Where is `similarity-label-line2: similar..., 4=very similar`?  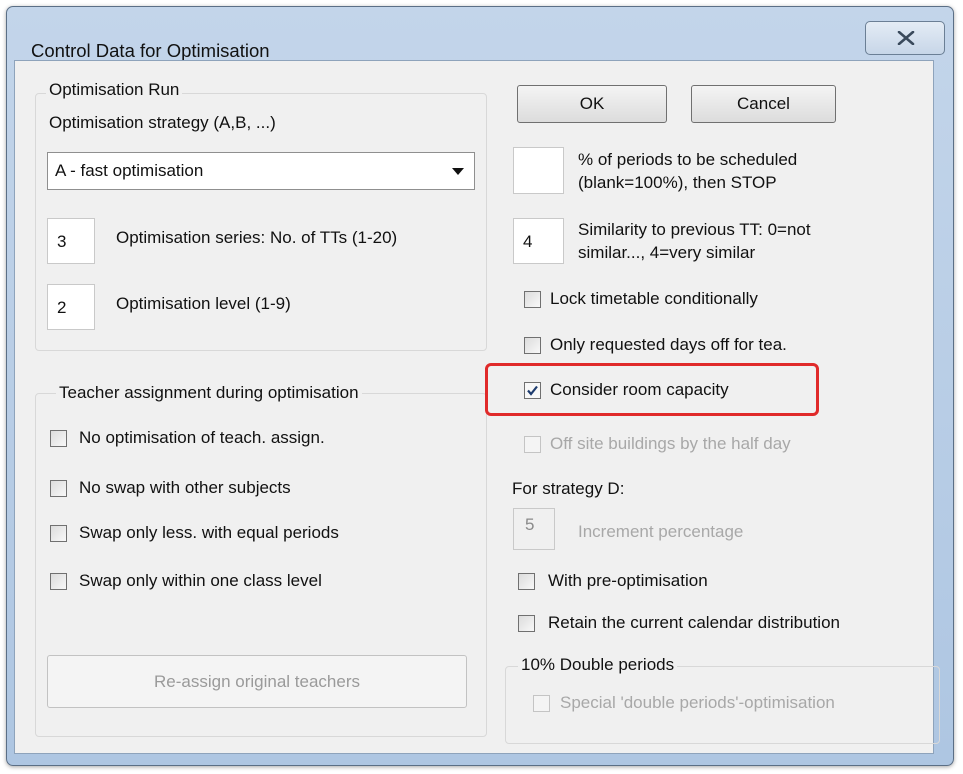 similarity-label-line2: similar..., 4=very similar is located at coordinates (667, 252).